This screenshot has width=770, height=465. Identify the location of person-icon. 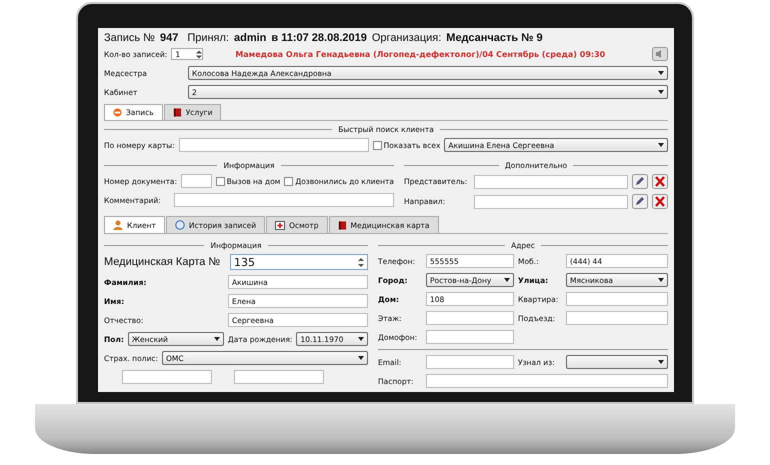
(118, 225).